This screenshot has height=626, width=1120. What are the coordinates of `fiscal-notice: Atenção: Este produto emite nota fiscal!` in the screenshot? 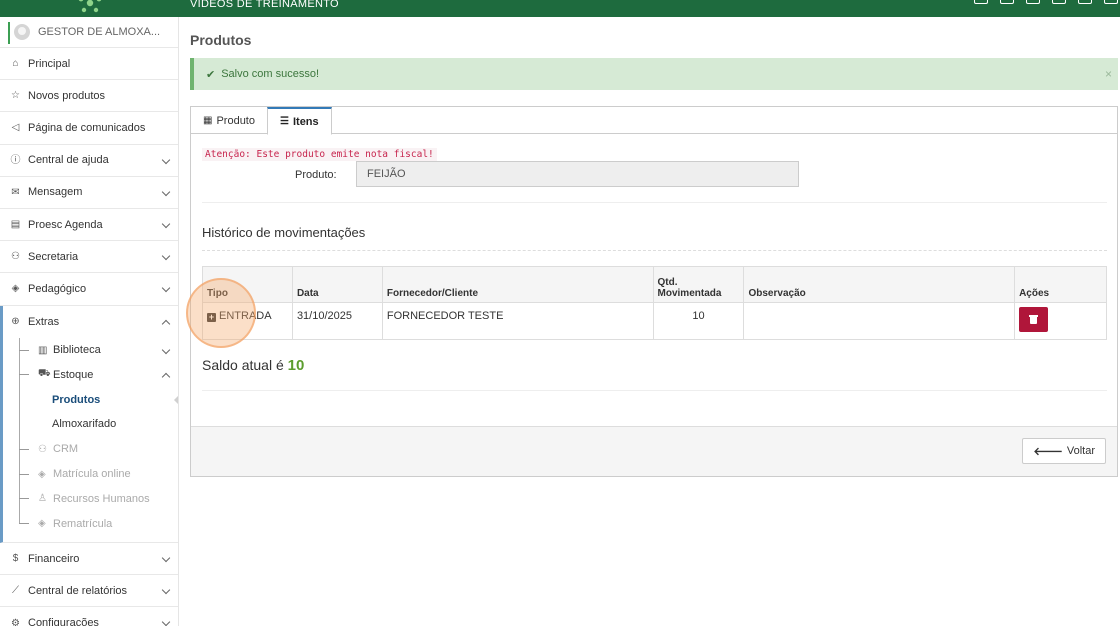 It's located at (319, 154).